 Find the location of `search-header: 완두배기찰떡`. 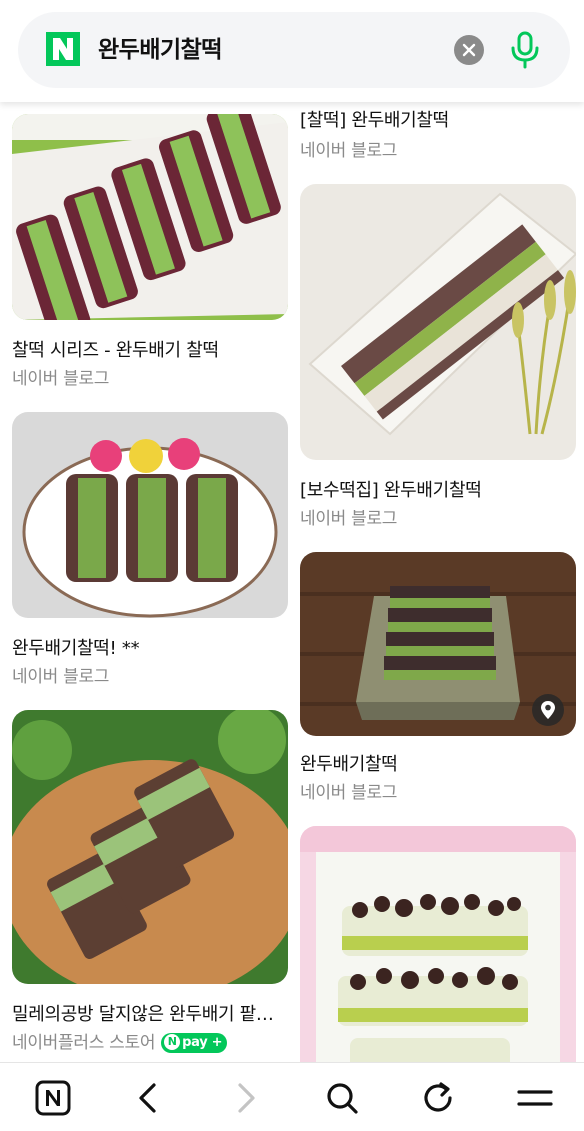

search-header: 완두배기찰떡 is located at coordinates (292, 51).